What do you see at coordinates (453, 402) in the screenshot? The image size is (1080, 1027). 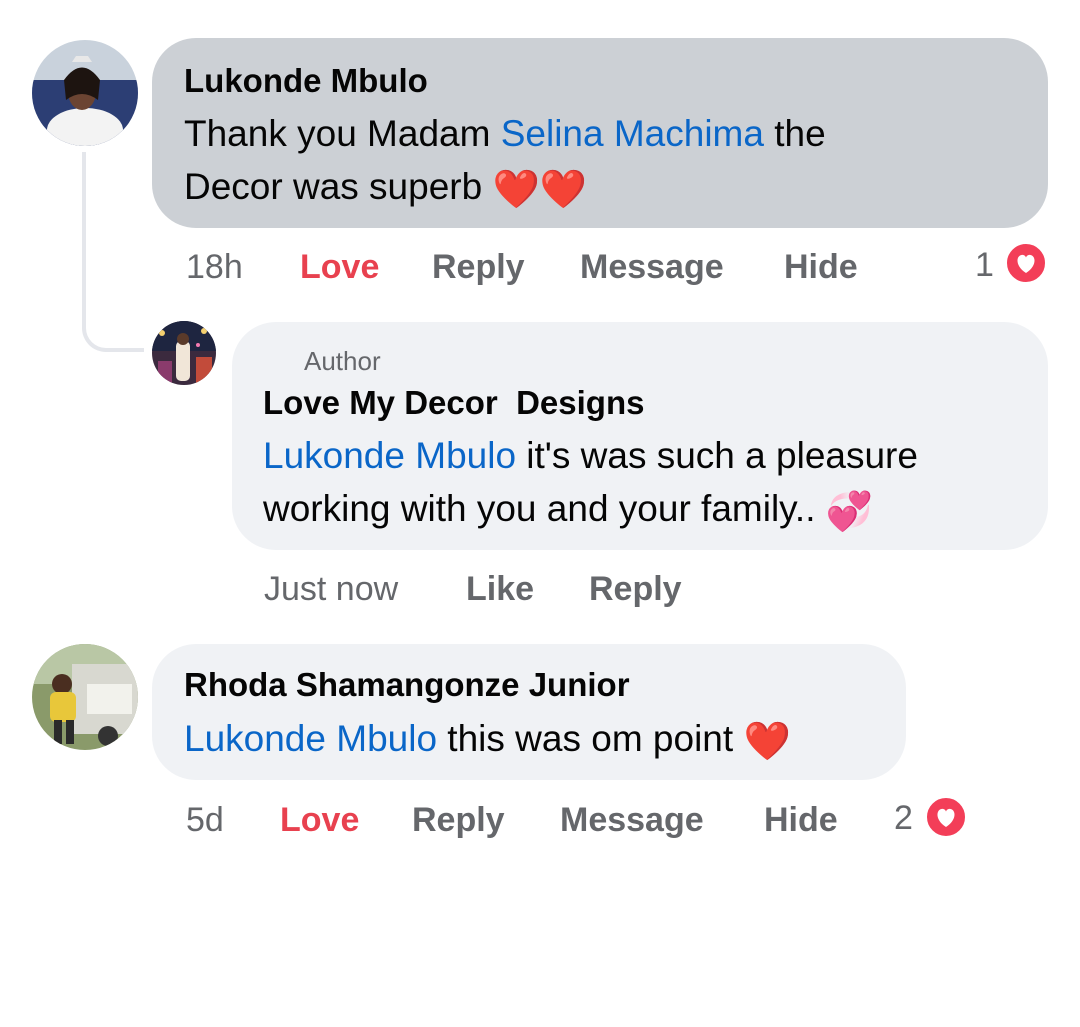 I see `reply-author-name: Love My Decor Designs` at bounding box center [453, 402].